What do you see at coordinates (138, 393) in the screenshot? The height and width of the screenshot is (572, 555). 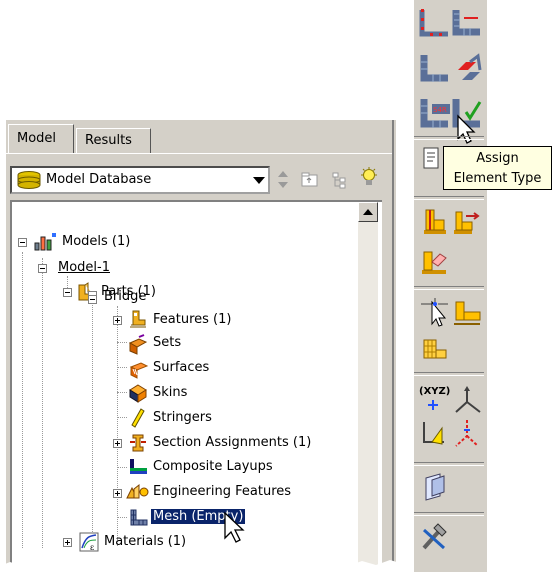 I see `skins-icon` at bounding box center [138, 393].